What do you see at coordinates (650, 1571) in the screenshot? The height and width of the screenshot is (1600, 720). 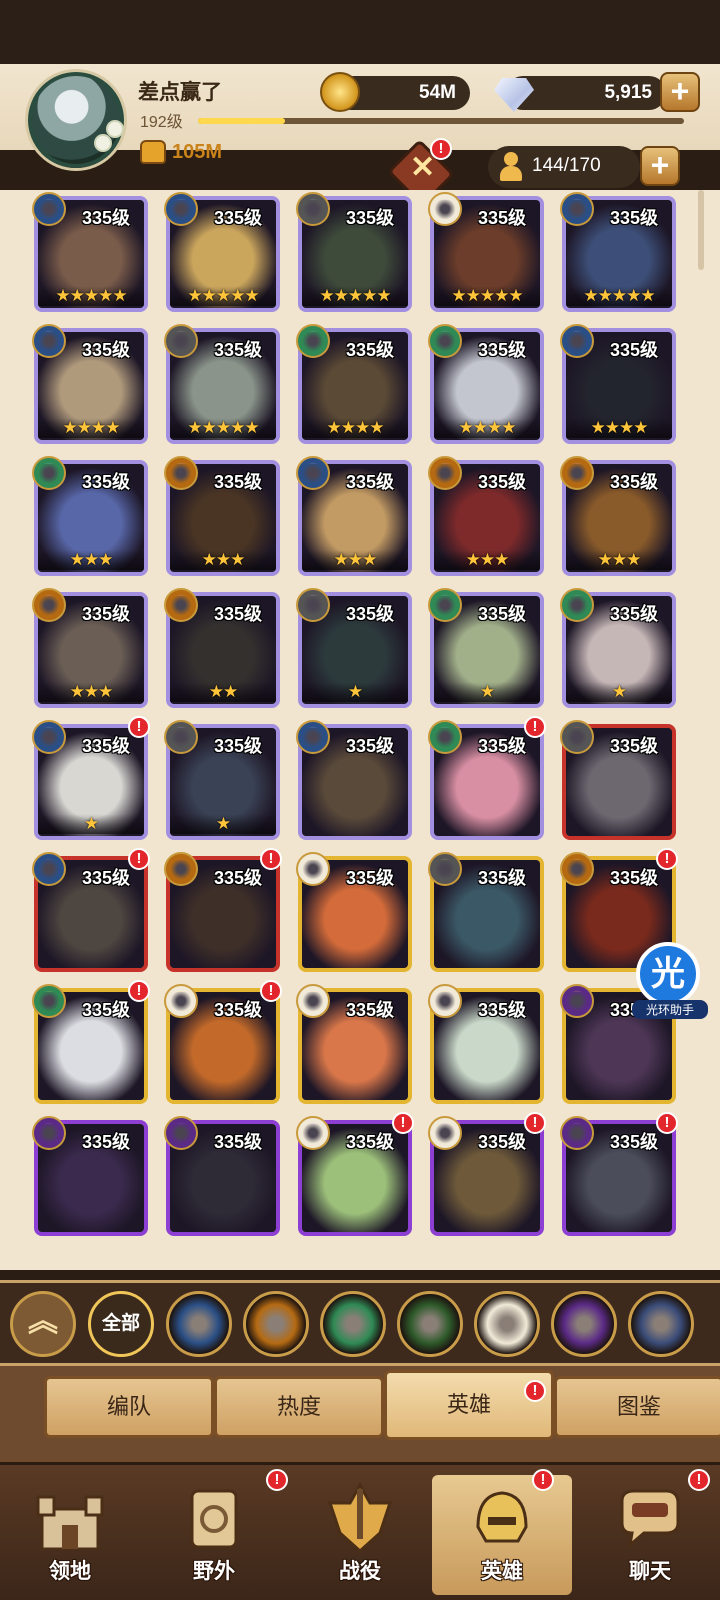 I see `nav-chat-label: 聊天` at bounding box center [650, 1571].